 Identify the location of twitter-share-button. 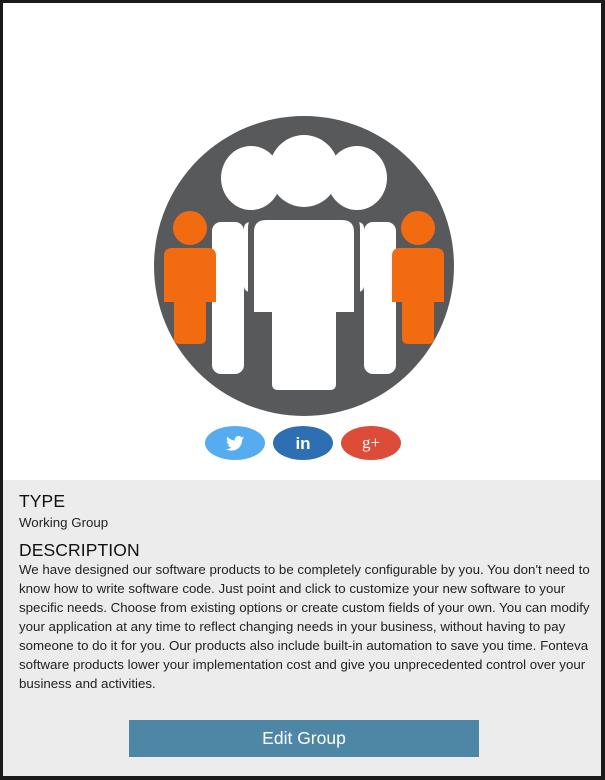
(235, 443).